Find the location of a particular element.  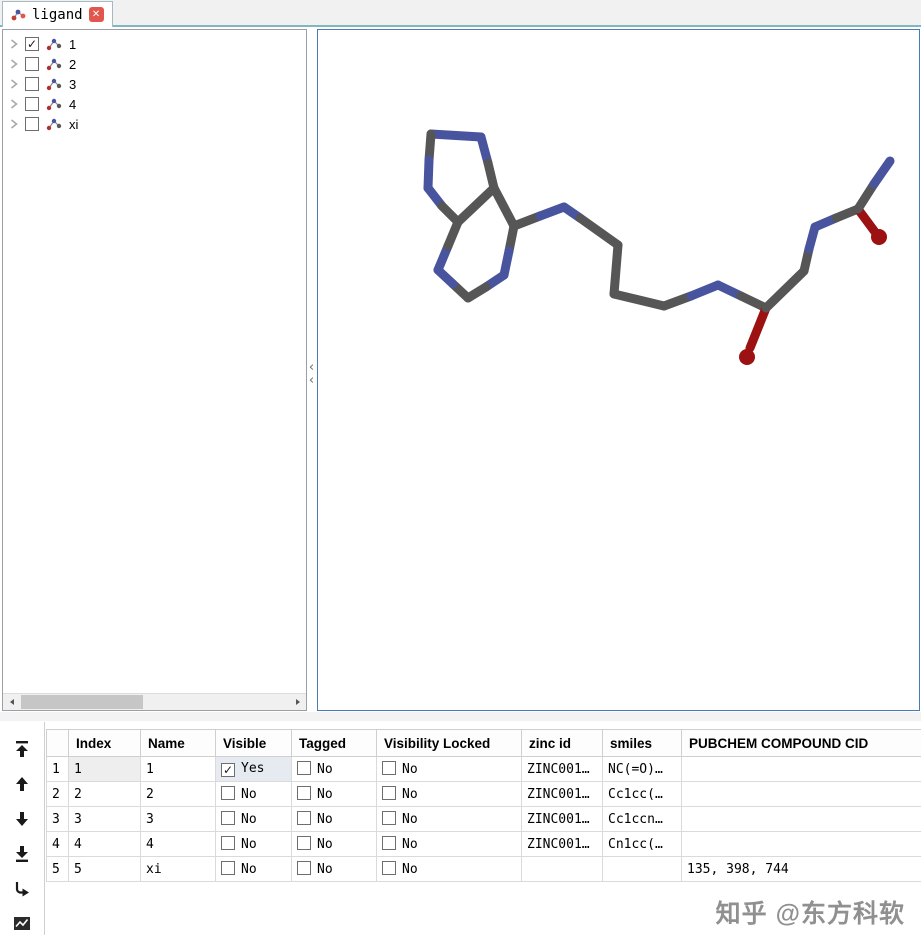

move-to-top-button is located at coordinates (22, 749).